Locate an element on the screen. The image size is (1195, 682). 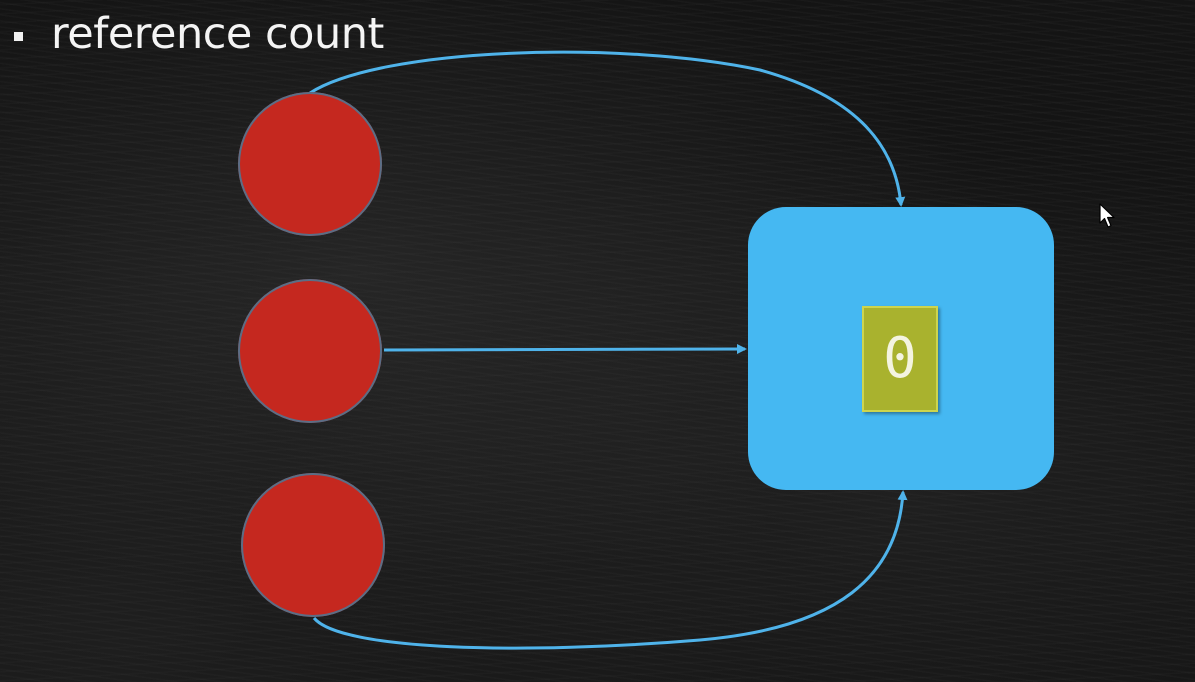
mouse-pointer-icon is located at coordinates (1107, 215).